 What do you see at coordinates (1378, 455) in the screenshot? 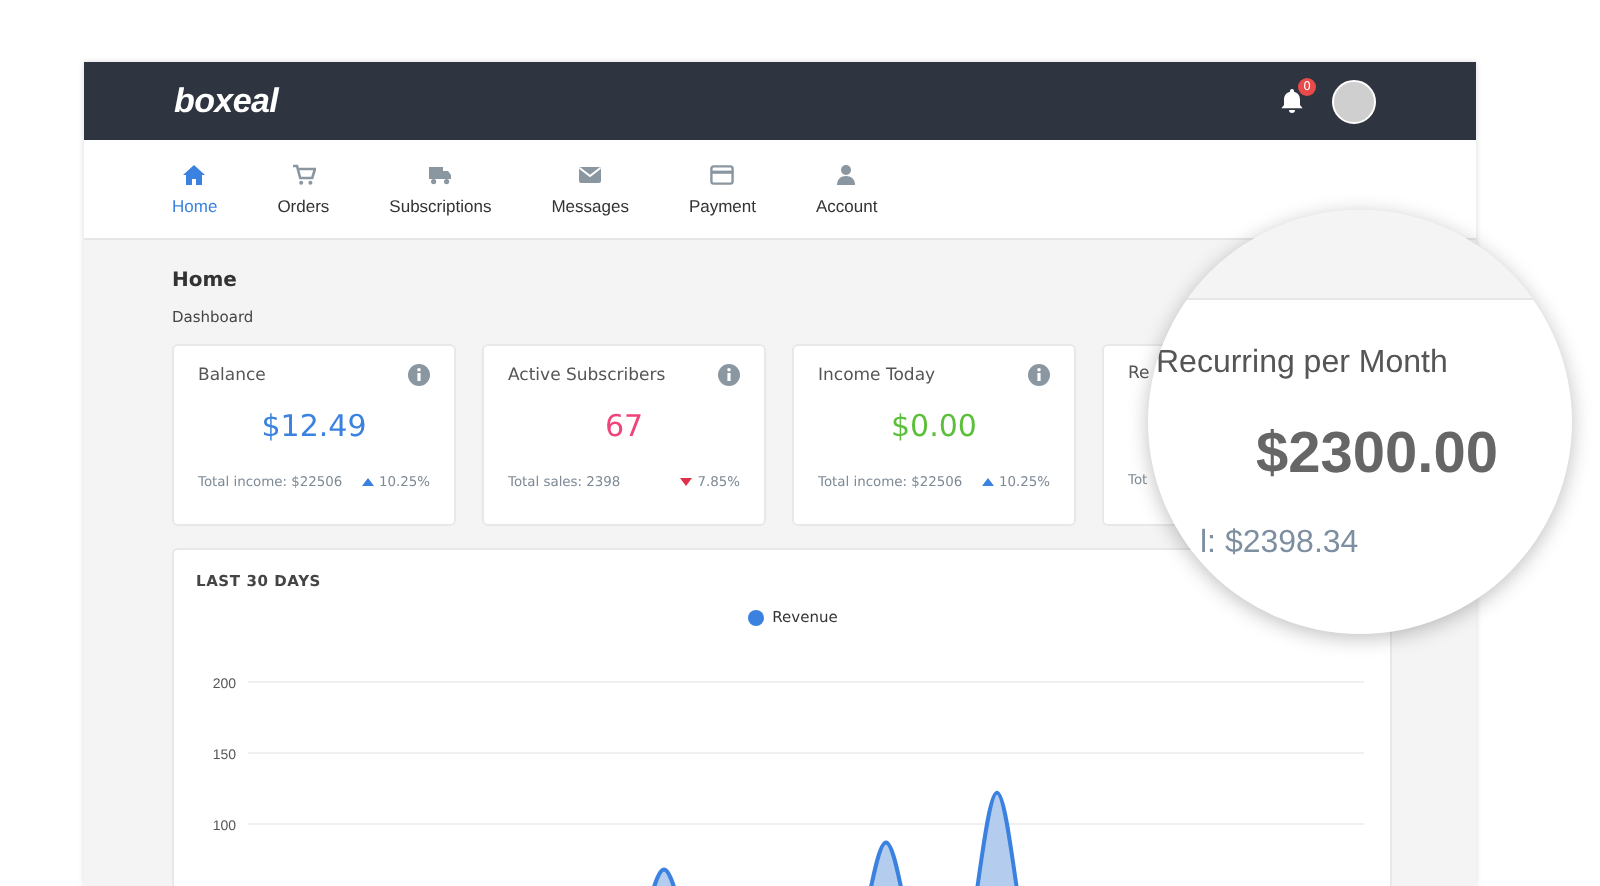
I see `magnified-card-value: $2300.00` at bounding box center [1378, 455].